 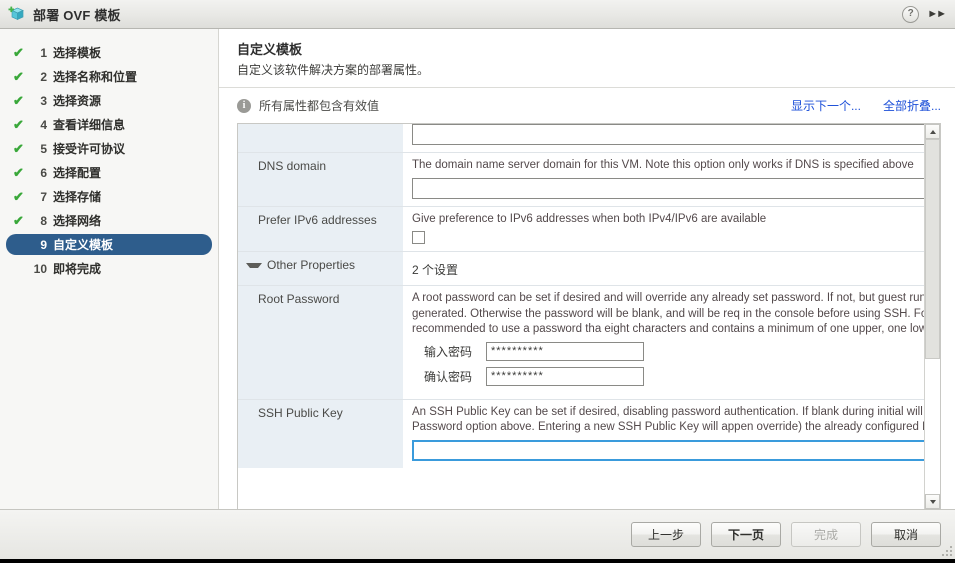 I want to click on prefer-ipv6-checkbox, so click(x=418, y=237).